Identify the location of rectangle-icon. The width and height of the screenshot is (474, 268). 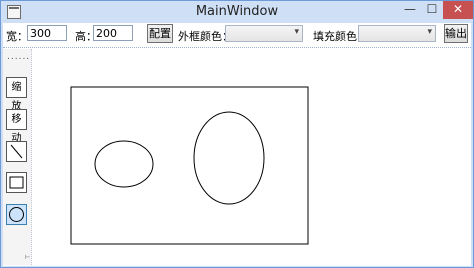
(16, 182).